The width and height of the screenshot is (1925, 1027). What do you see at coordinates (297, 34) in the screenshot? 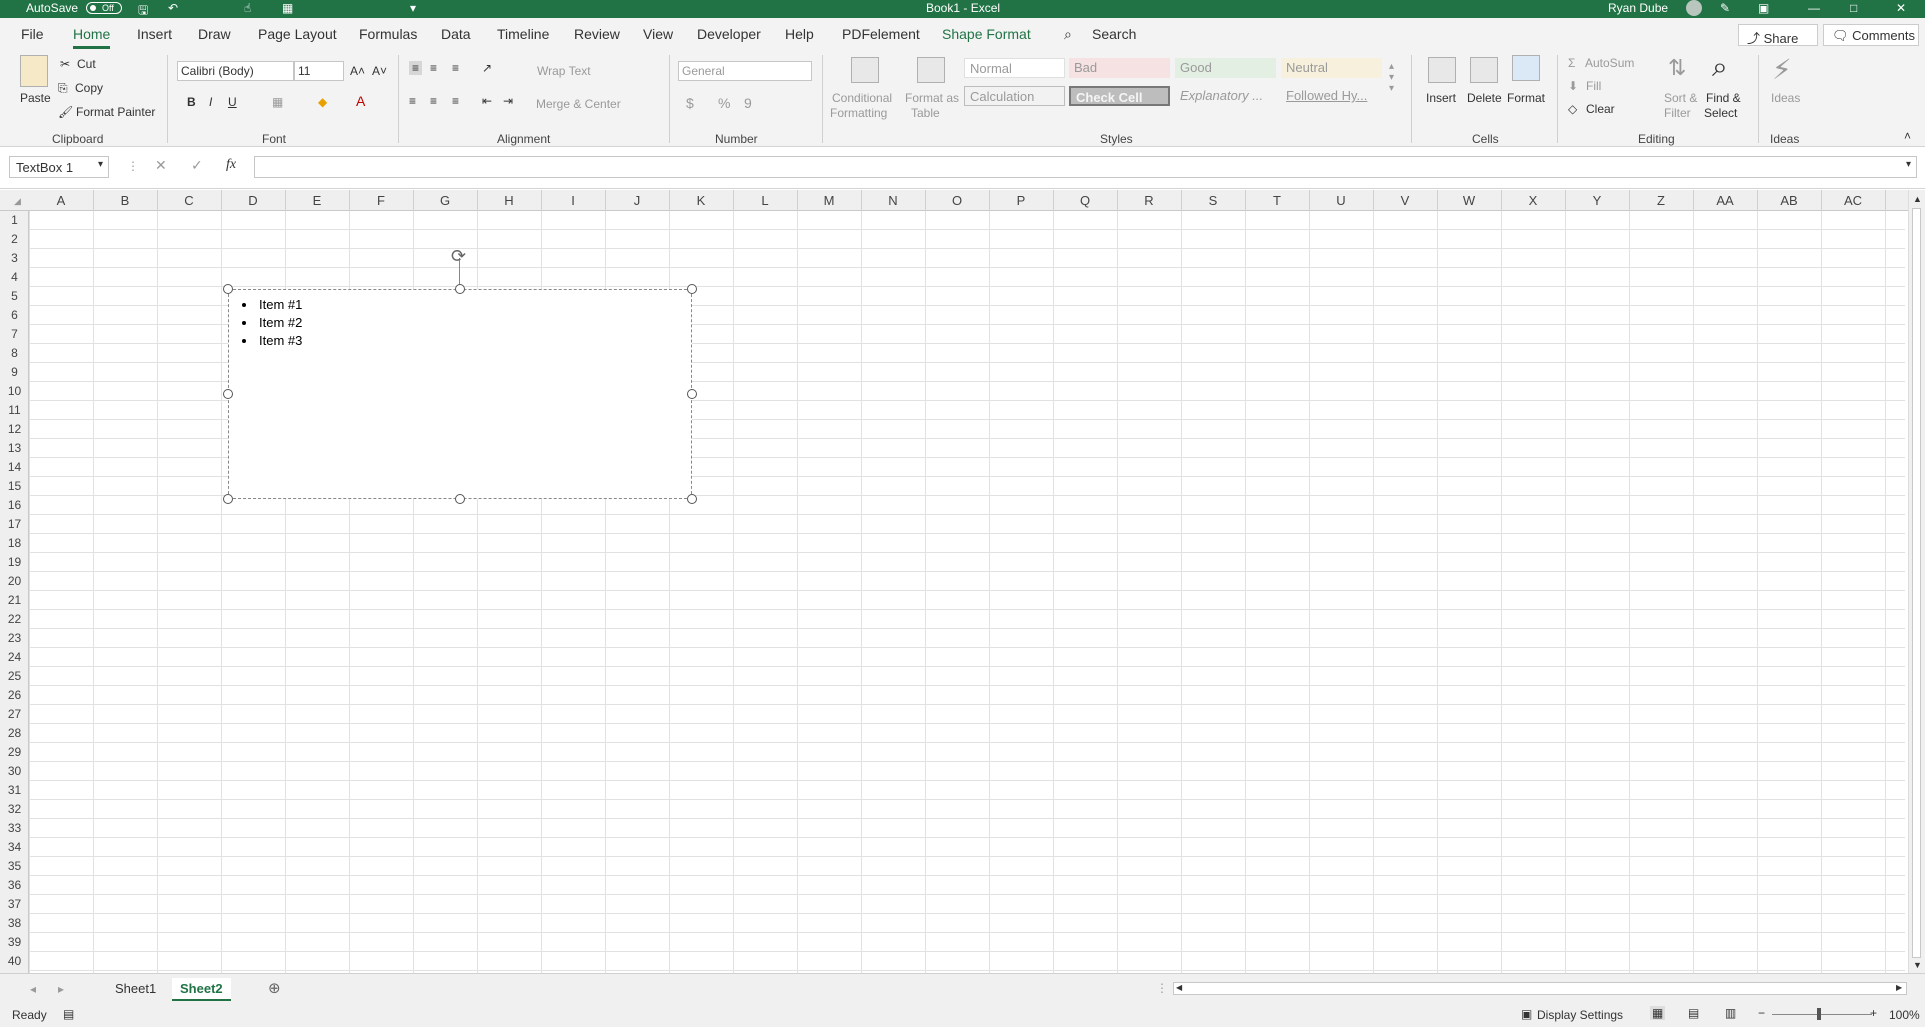
I see `tab-page-layout: Page Layout` at bounding box center [297, 34].